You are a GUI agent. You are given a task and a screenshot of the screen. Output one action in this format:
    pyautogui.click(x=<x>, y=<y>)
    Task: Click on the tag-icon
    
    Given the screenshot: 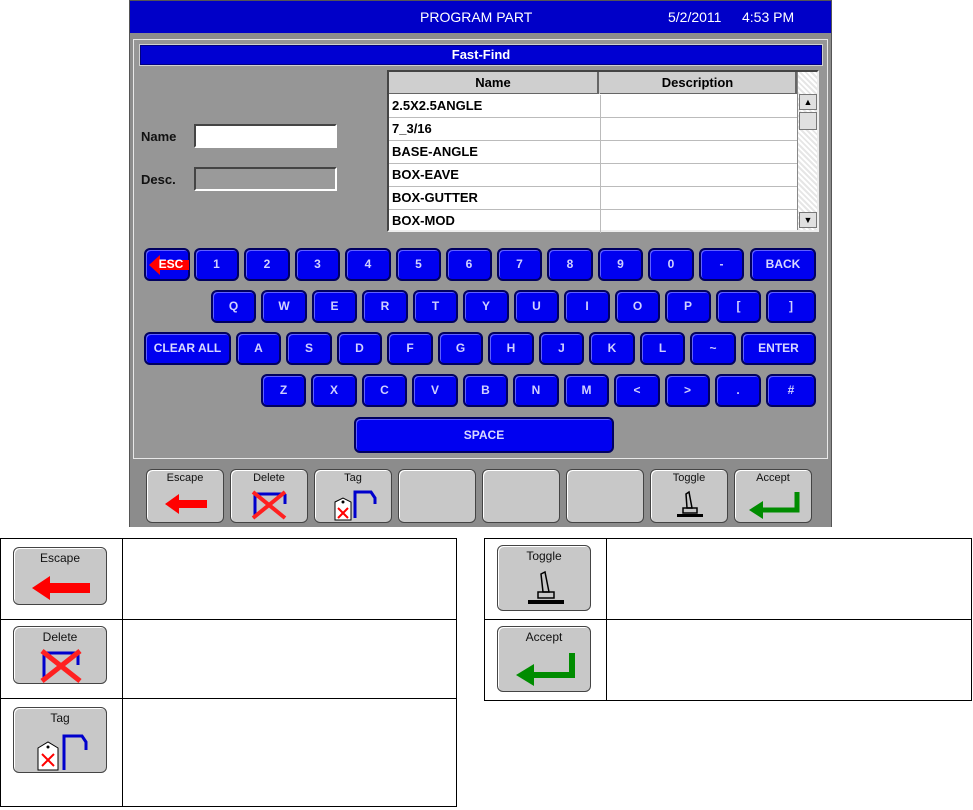 What is the action you would take?
    pyautogui.click(x=62, y=752)
    